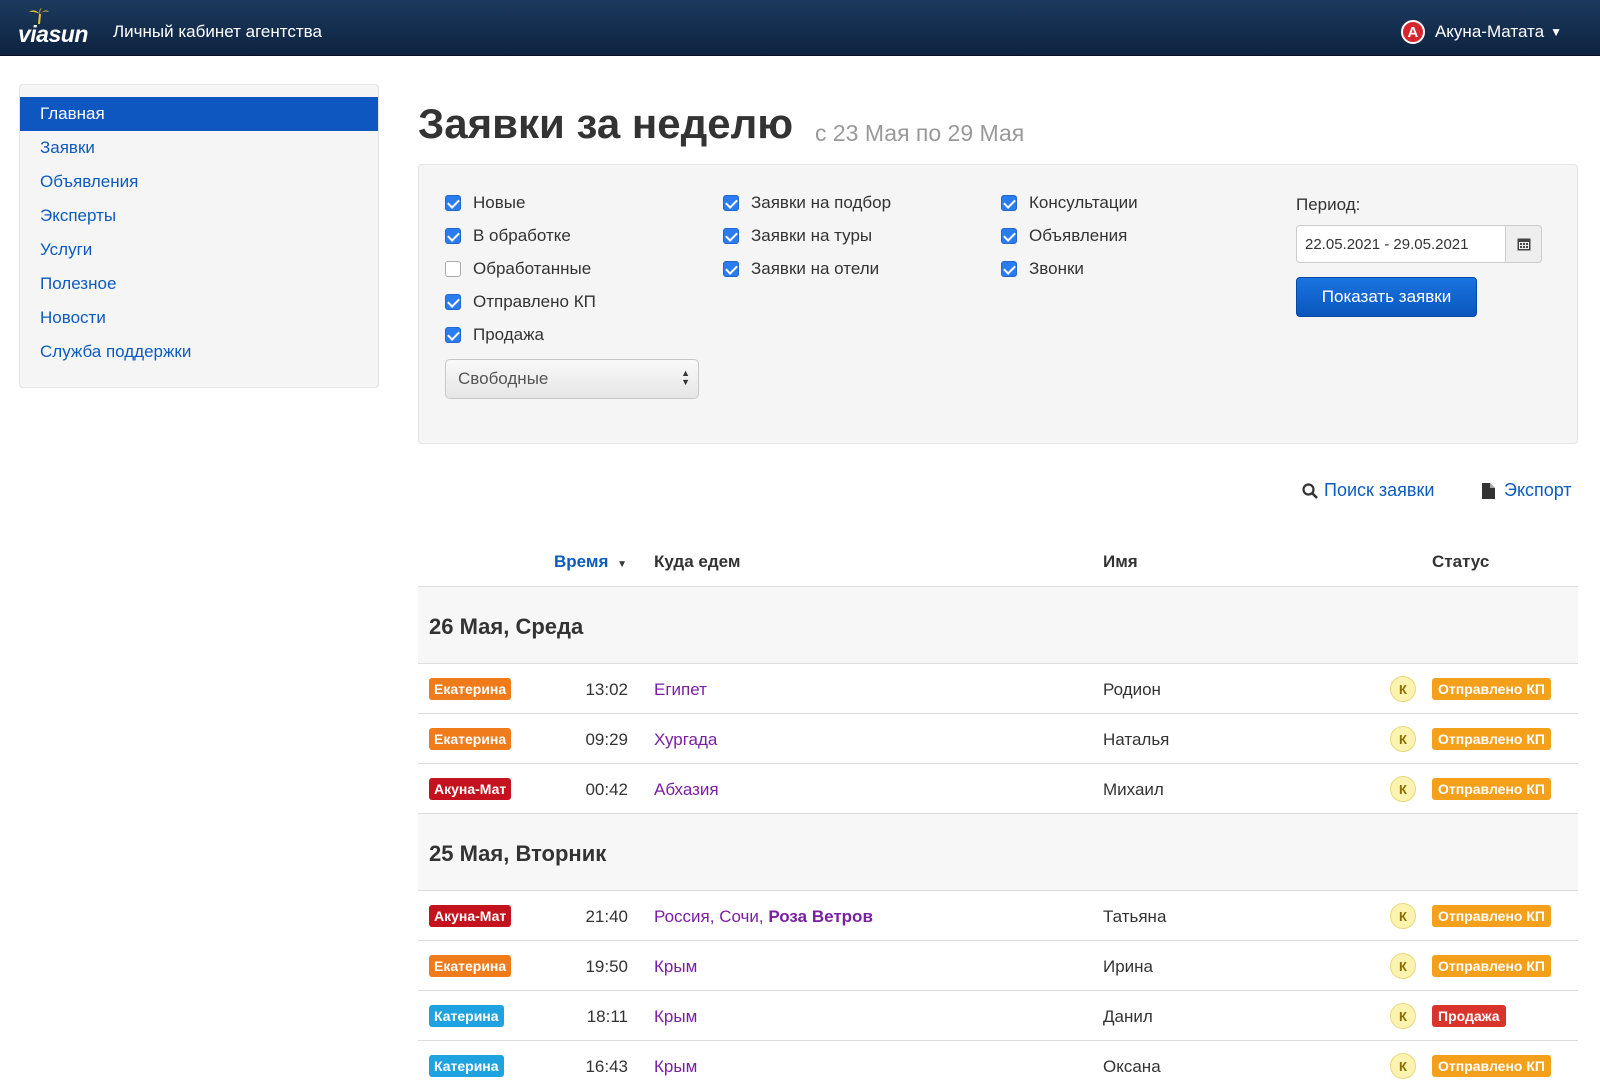 Image resolution: width=1600 pixels, height=1083 pixels. Describe the element at coordinates (1386, 297) in the screenshot. I see `show-requests-button: Показать заявки` at that location.